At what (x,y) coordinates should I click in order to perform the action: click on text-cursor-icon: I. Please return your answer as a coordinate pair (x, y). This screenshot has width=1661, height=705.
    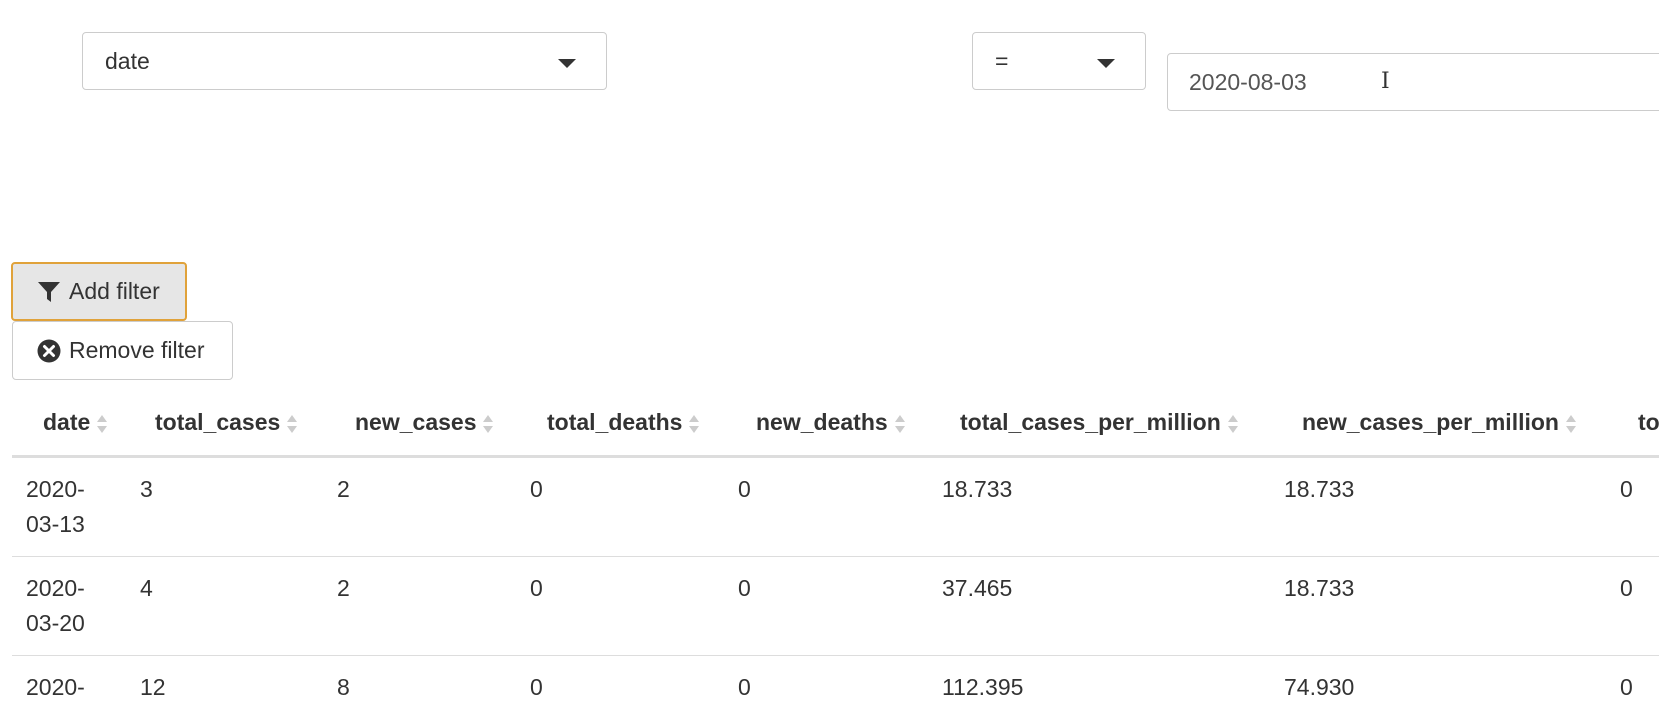
    Looking at the image, I should click on (1385, 81).